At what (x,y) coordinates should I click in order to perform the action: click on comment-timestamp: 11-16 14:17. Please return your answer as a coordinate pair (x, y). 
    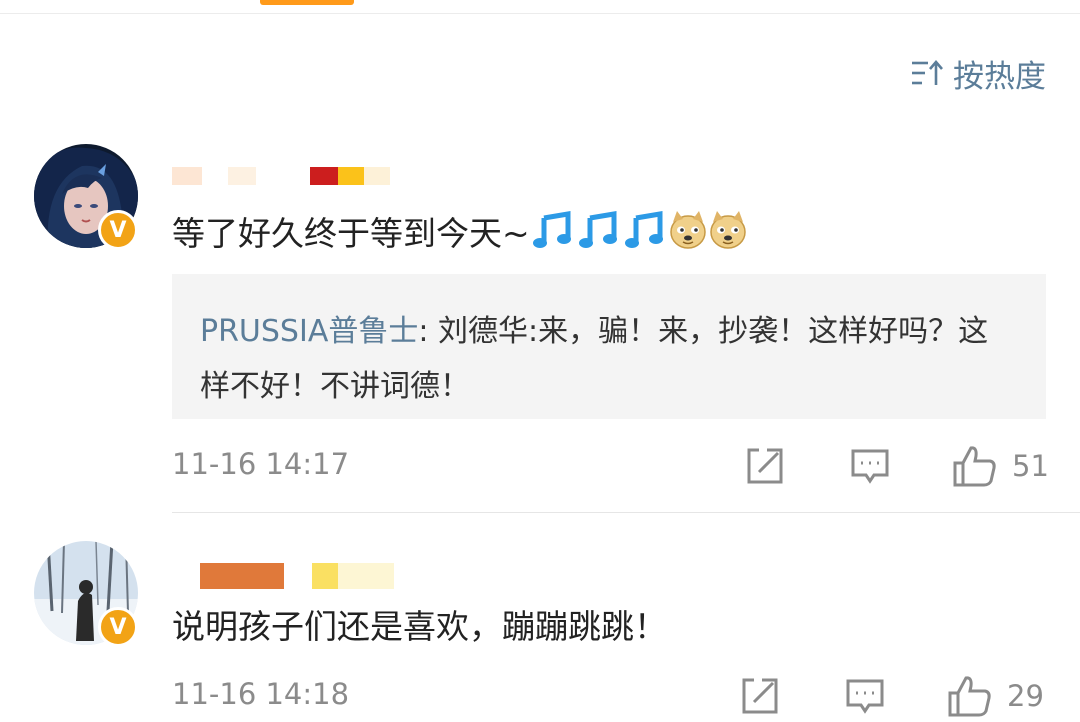
    Looking at the image, I should click on (261, 464).